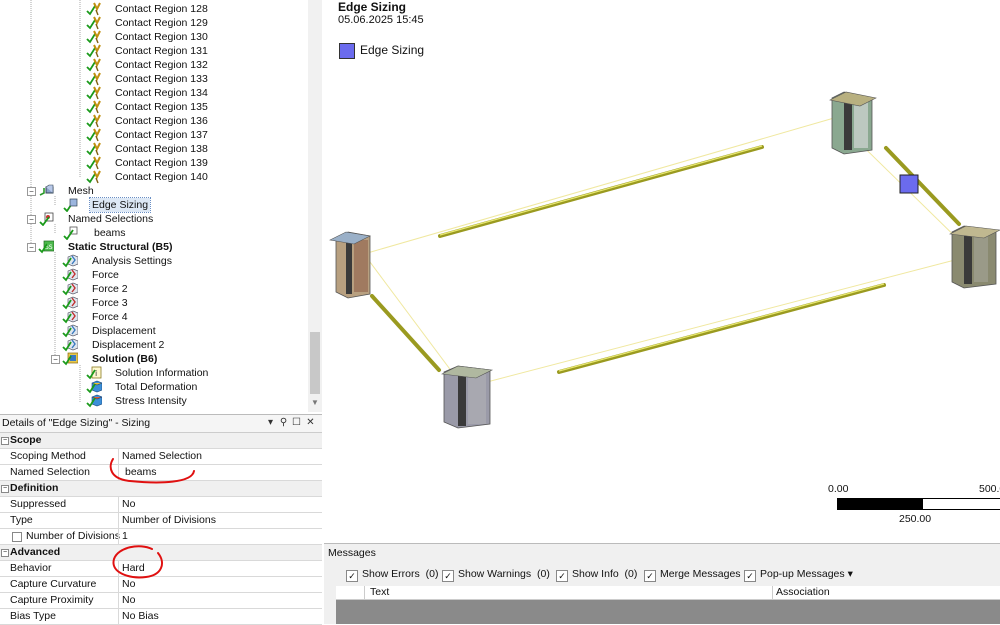  Describe the element at coordinates (150, 149) in the screenshot. I see `tree-item-contact-region: Contact Region 138` at that location.